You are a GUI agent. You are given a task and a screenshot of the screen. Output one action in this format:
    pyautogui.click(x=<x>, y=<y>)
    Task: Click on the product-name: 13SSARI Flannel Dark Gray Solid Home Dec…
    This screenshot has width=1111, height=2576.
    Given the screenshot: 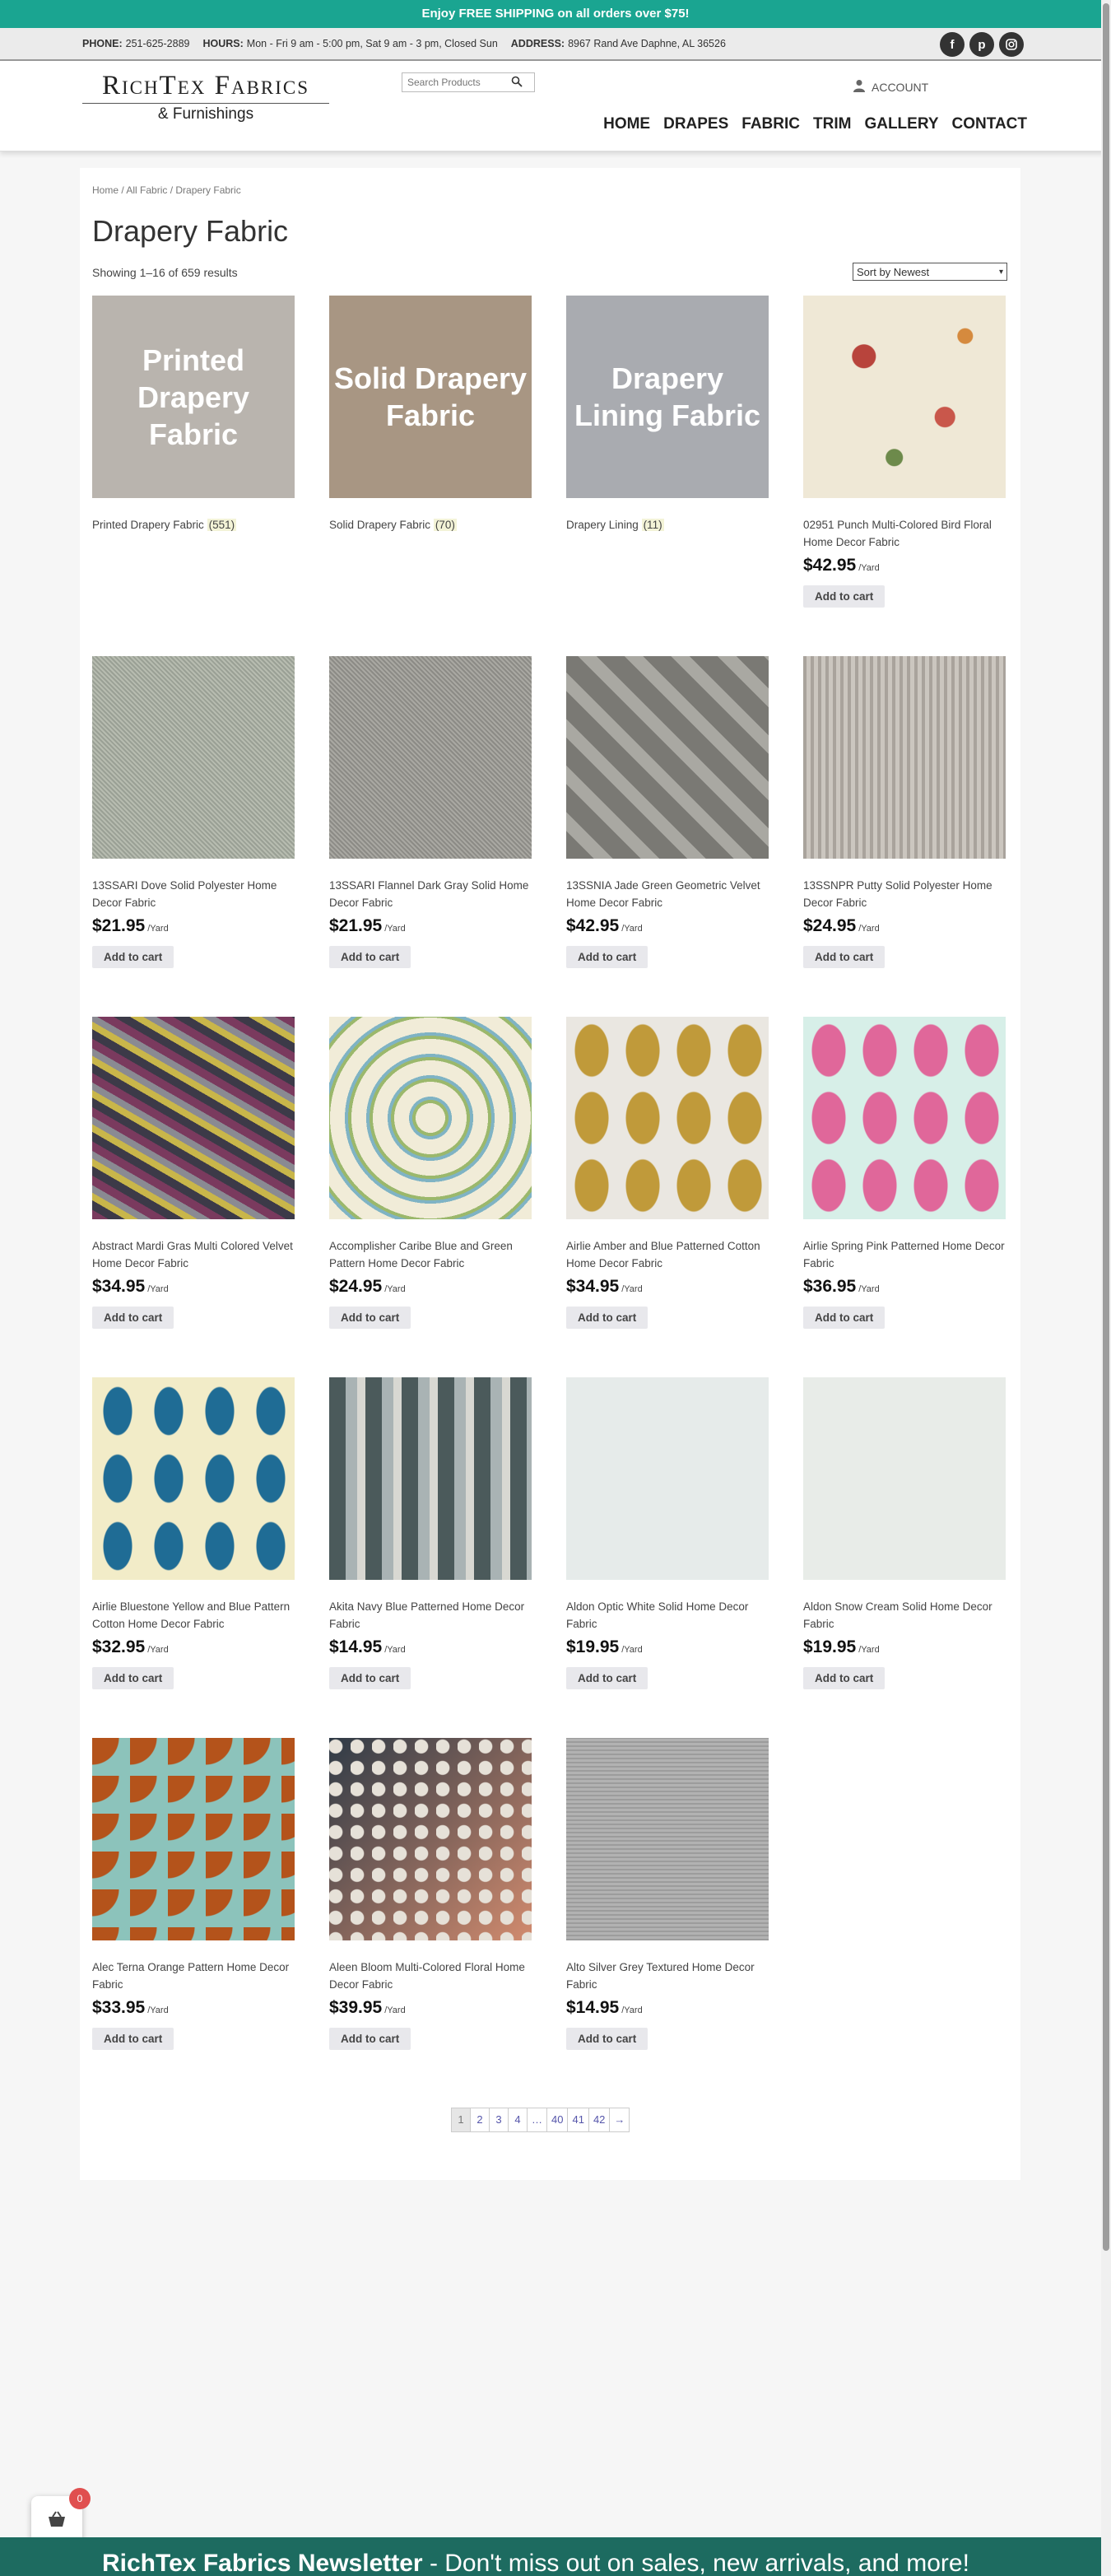 What is the action you would take?
    pyautogui.click(x=431, y=894)
    